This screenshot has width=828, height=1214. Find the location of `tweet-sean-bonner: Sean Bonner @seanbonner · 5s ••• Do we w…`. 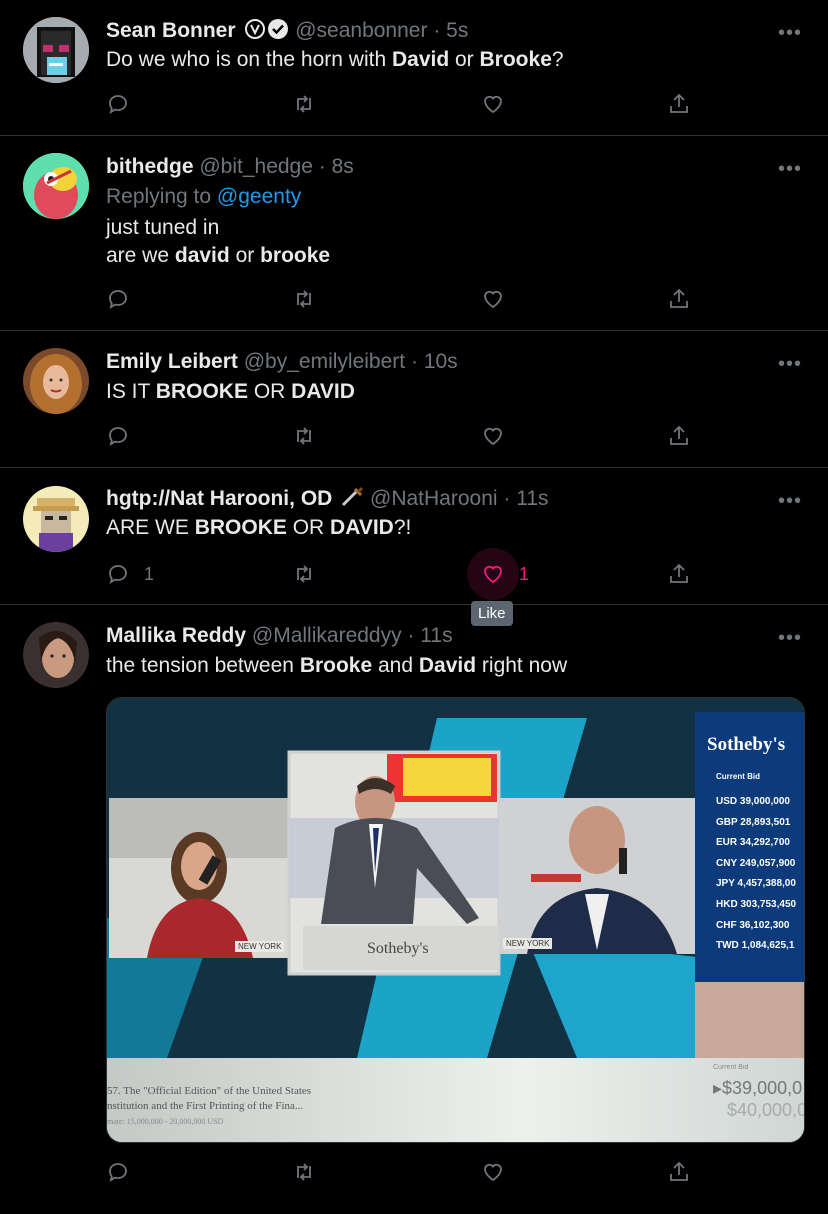

tweet-sean-bonner: Sean Bonner @seanbonner · 5s ••• Do we w… is located at coordinates (414, 68).